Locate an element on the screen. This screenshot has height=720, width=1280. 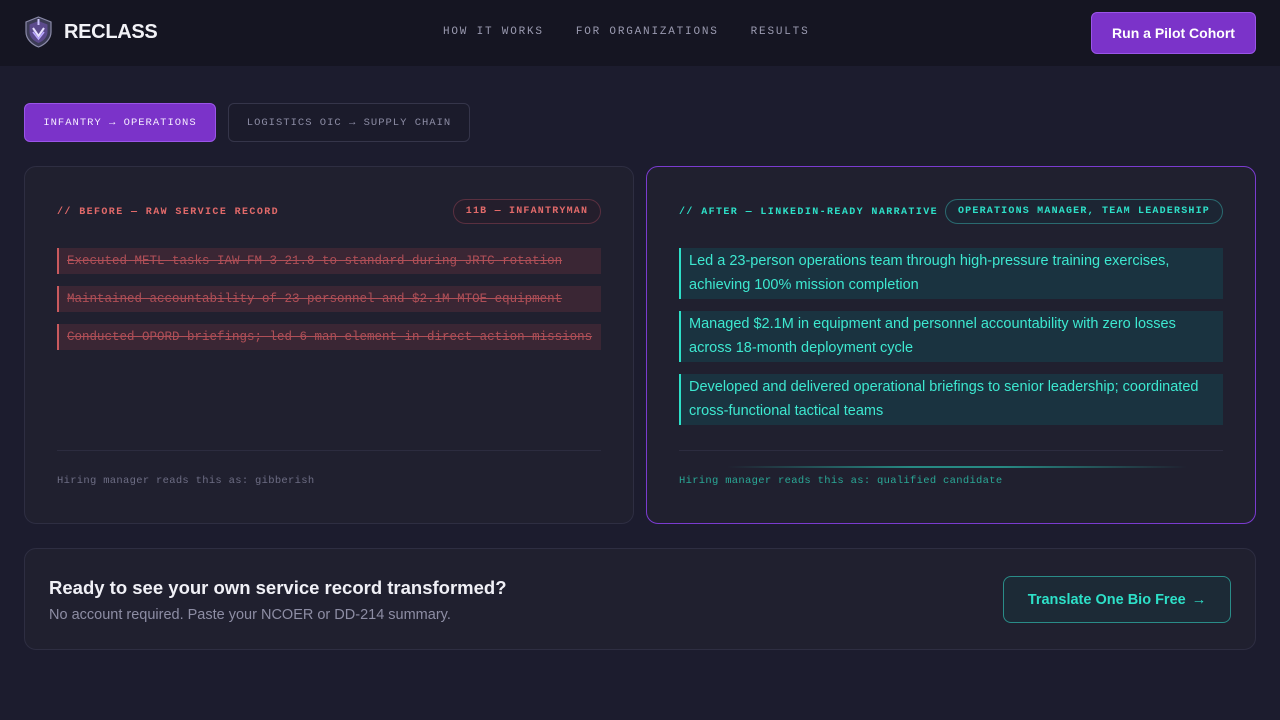
before-card-label: // BEFORE — RAW SERVICE RECORD is located at coordinates (168, 212).